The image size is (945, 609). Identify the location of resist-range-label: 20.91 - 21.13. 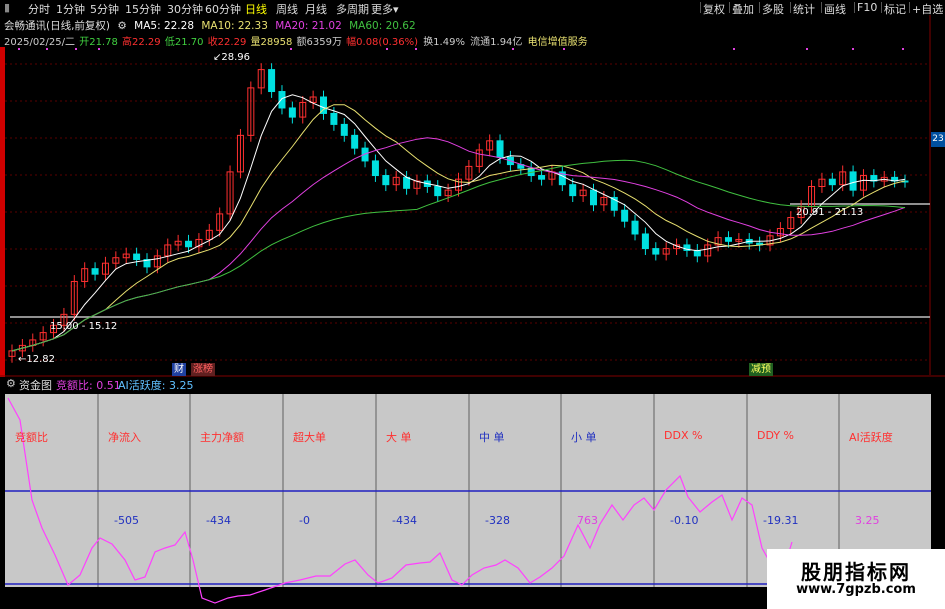
(830, 212).